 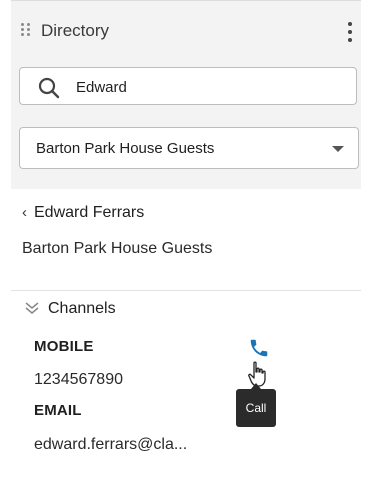 I want to click on contact-name: Edward Ferrars, so click(x=89, y=212).